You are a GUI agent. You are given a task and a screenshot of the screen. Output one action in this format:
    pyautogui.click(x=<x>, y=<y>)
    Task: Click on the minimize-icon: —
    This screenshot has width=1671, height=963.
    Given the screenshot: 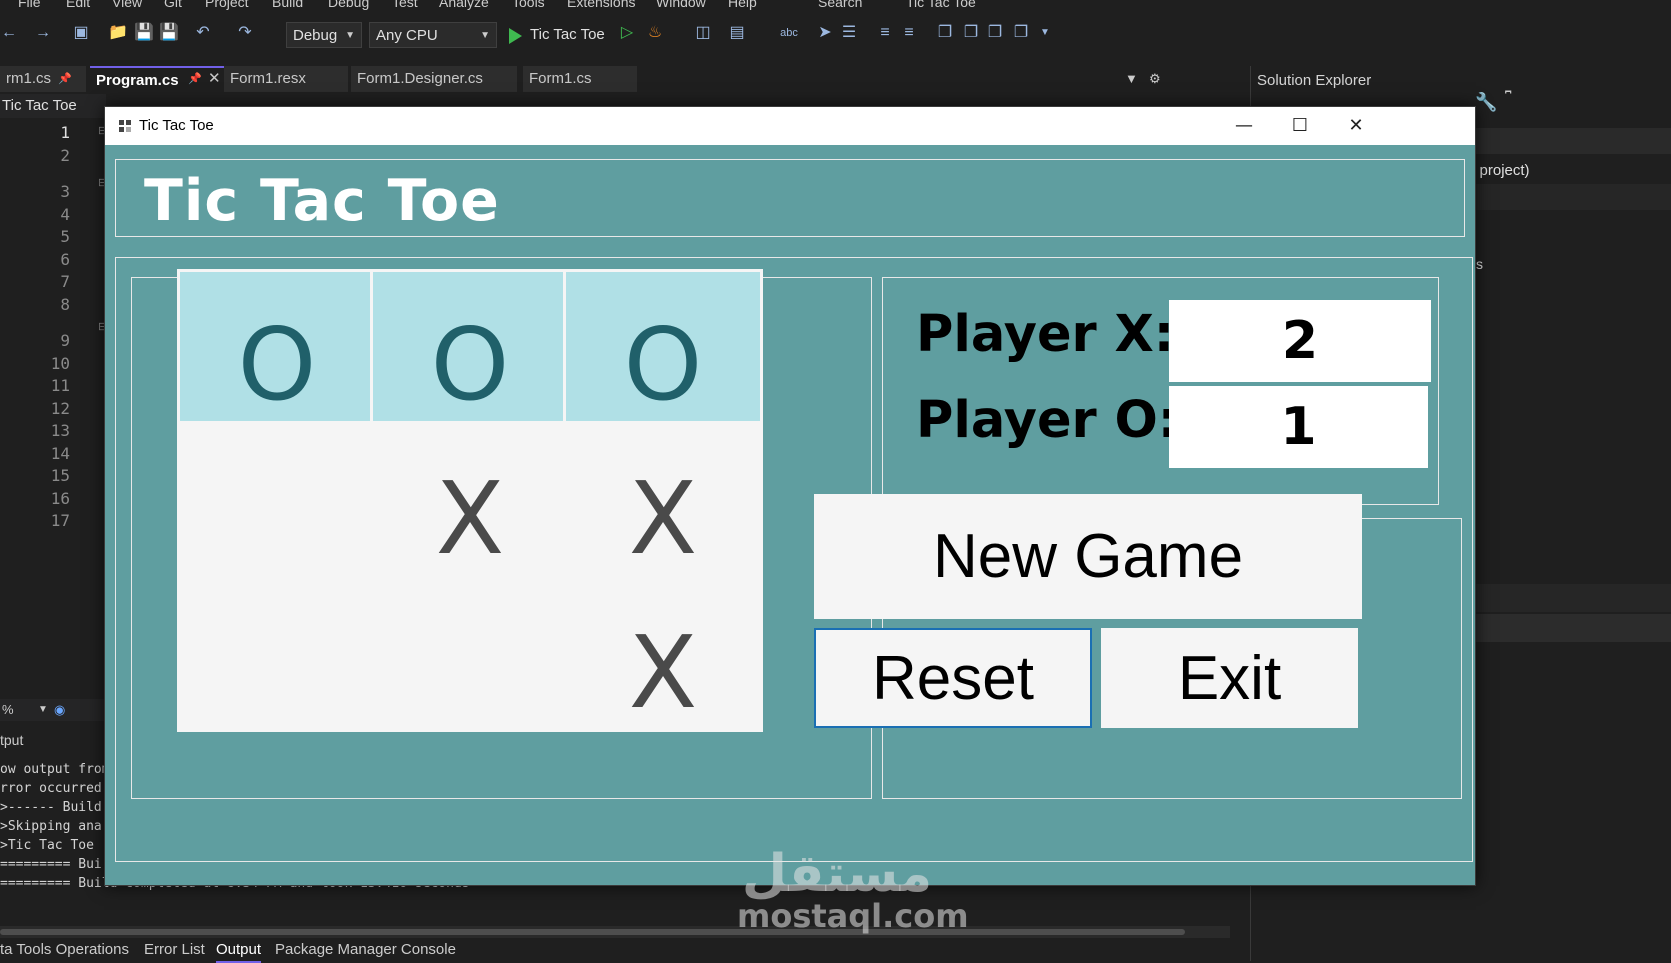 What is the action you would take?
    pyautogui.click(x=1244, y=126)
    